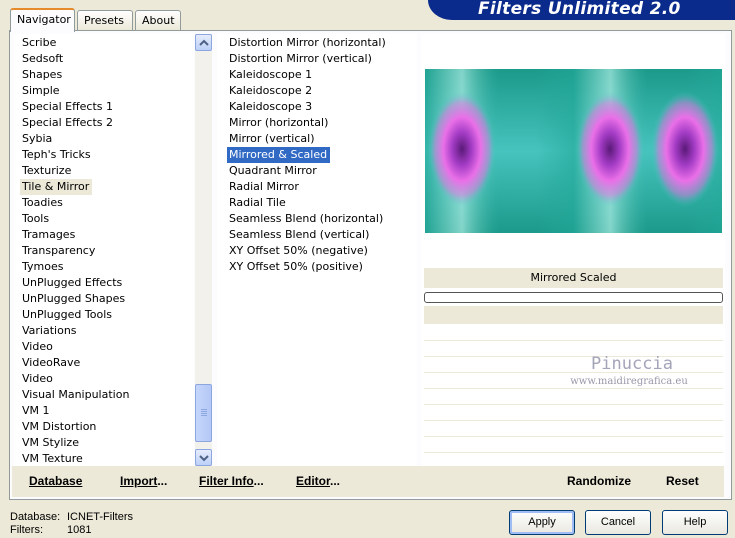  What do you see at coordinates (41, 91) in the screenshot?
I see `category-item: Simple` at bounding box center [41, 91].